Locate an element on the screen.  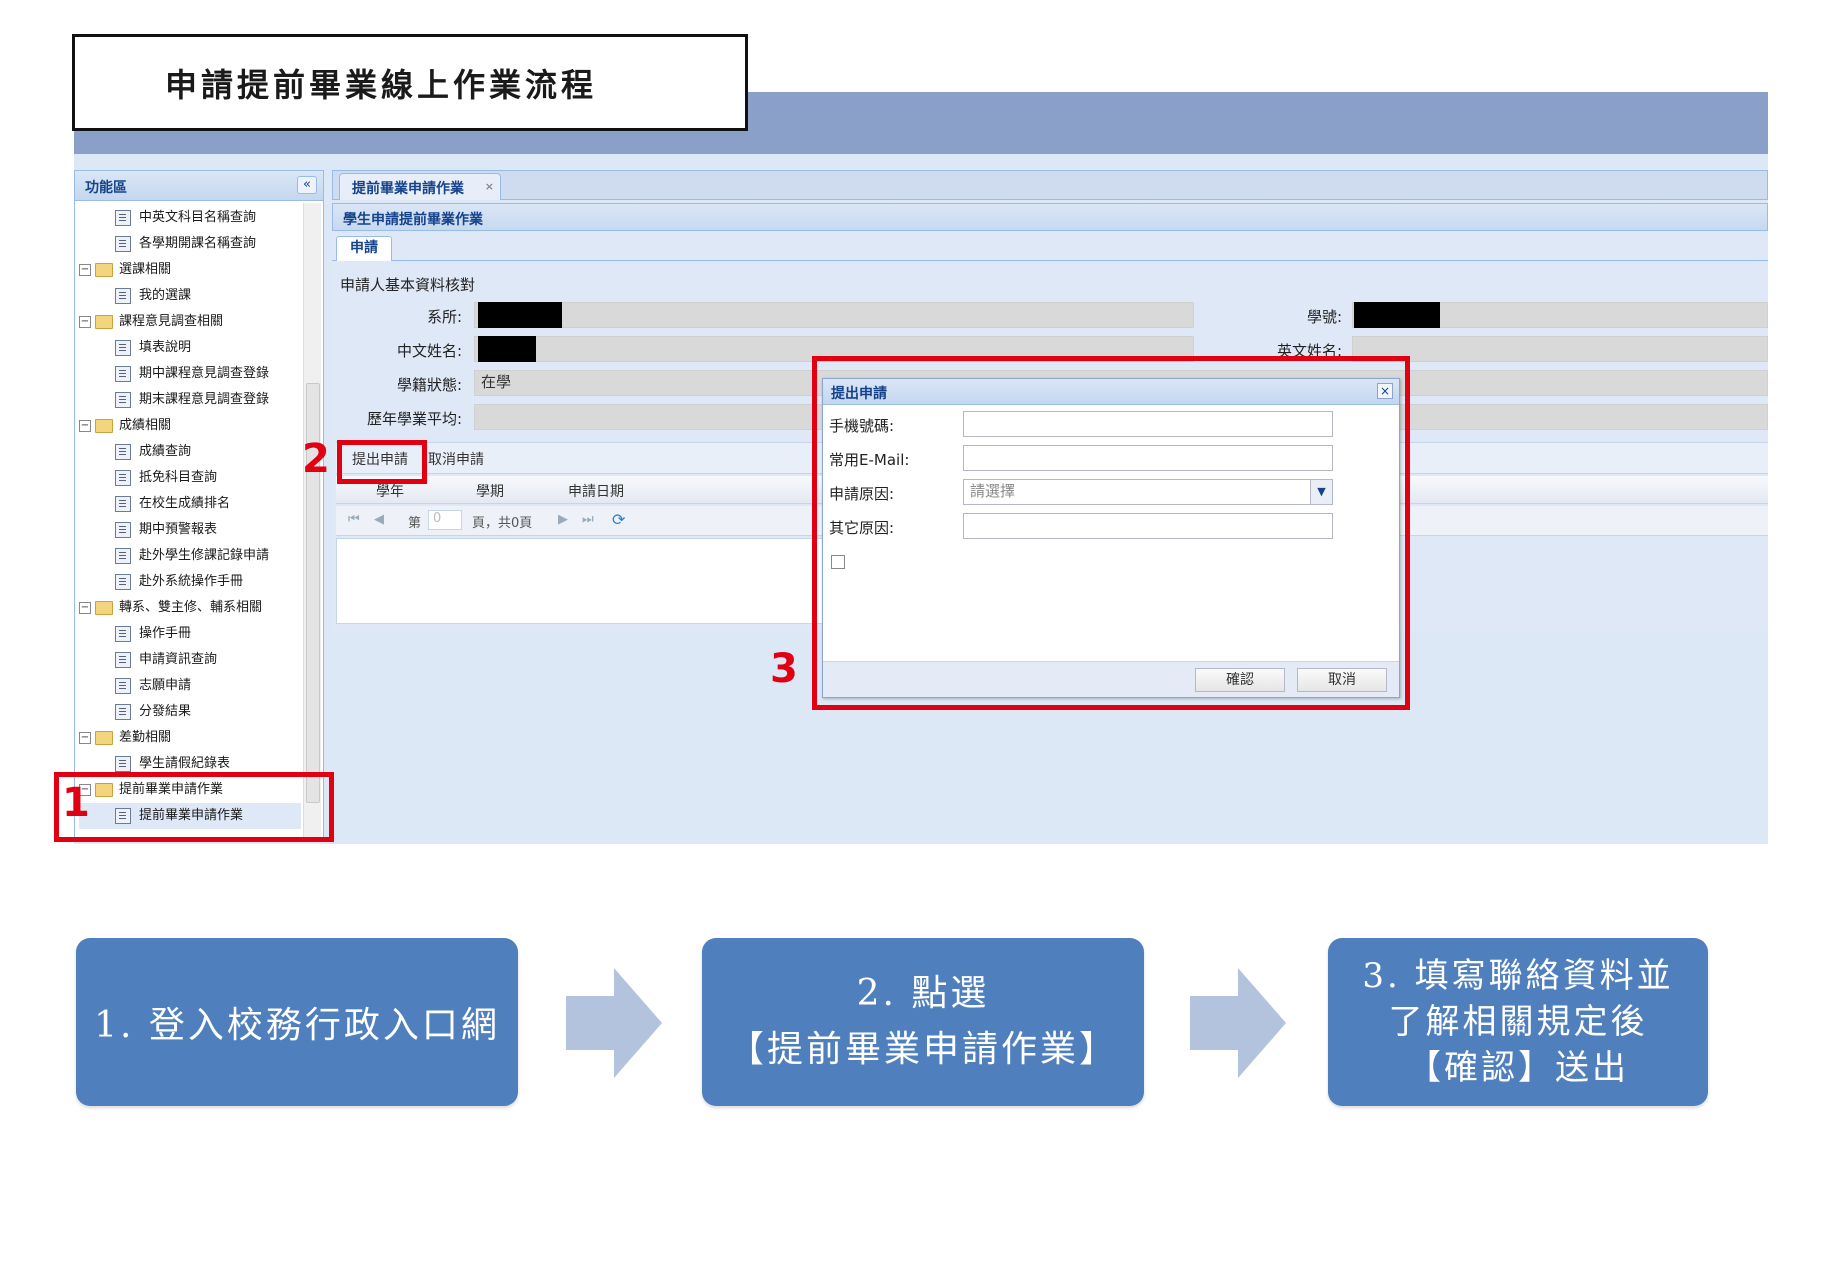
grid-body is located at coordinates (601, 581).